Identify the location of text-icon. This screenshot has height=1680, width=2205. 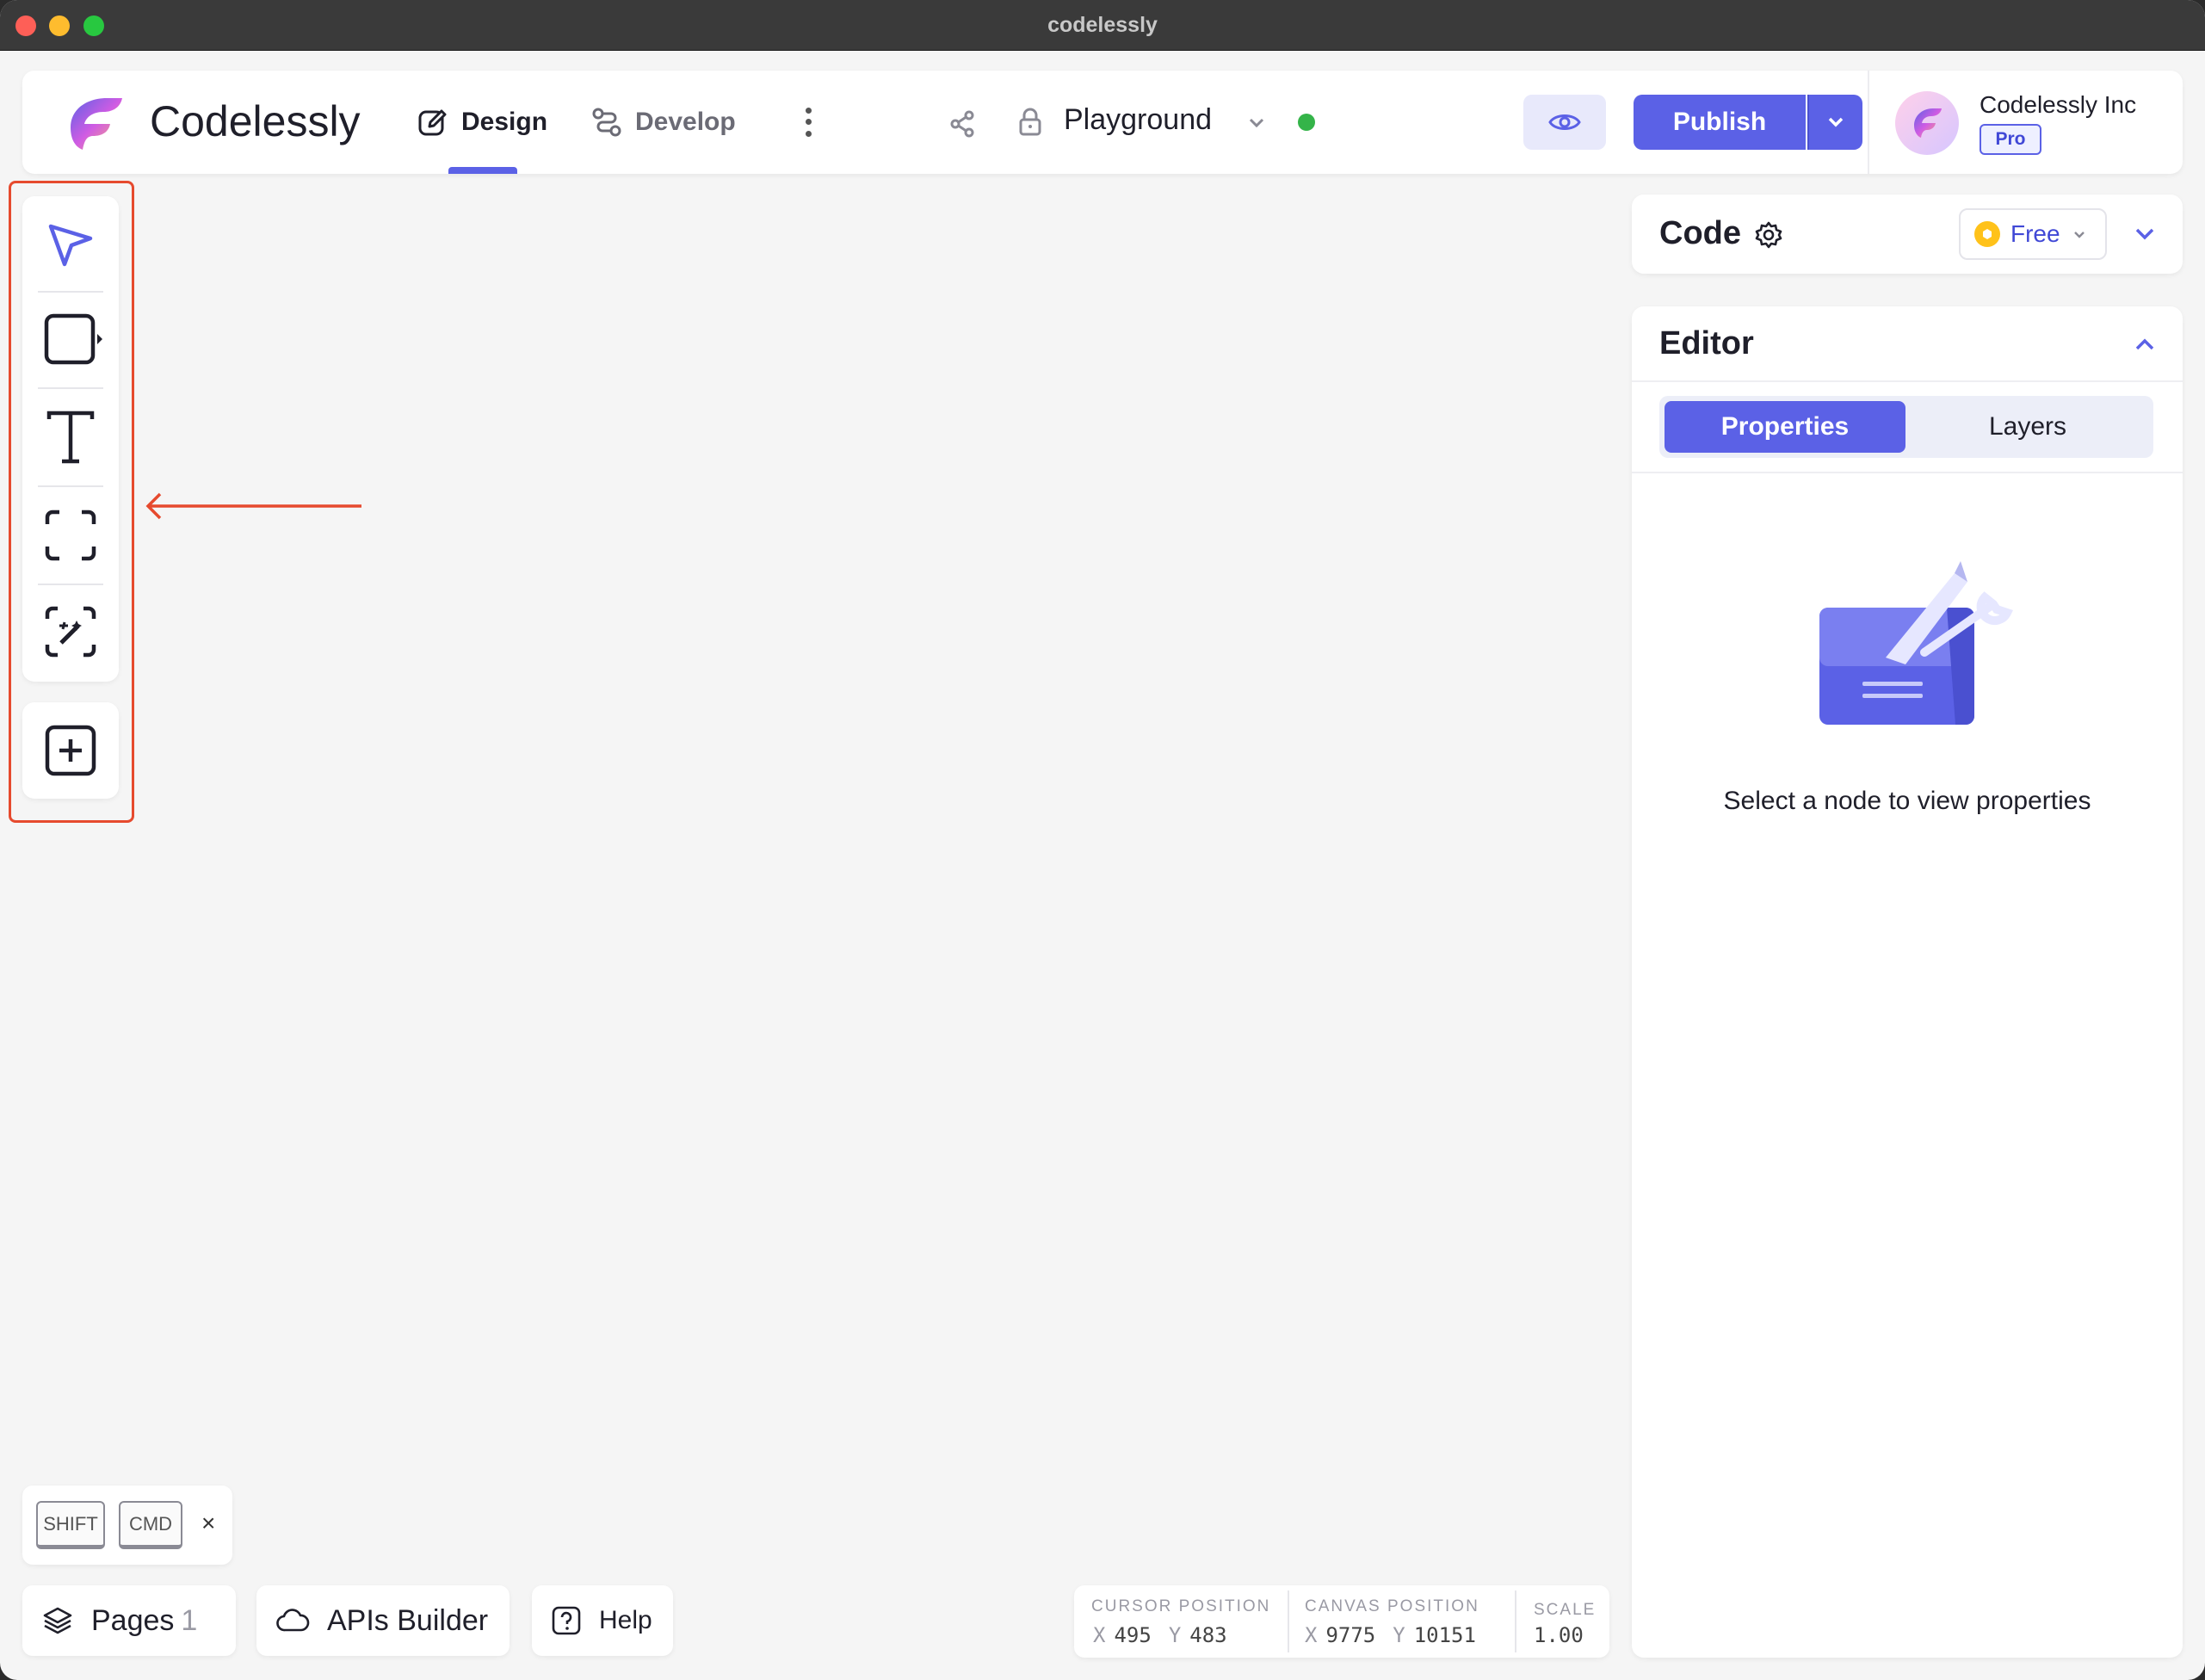
(70, 437).